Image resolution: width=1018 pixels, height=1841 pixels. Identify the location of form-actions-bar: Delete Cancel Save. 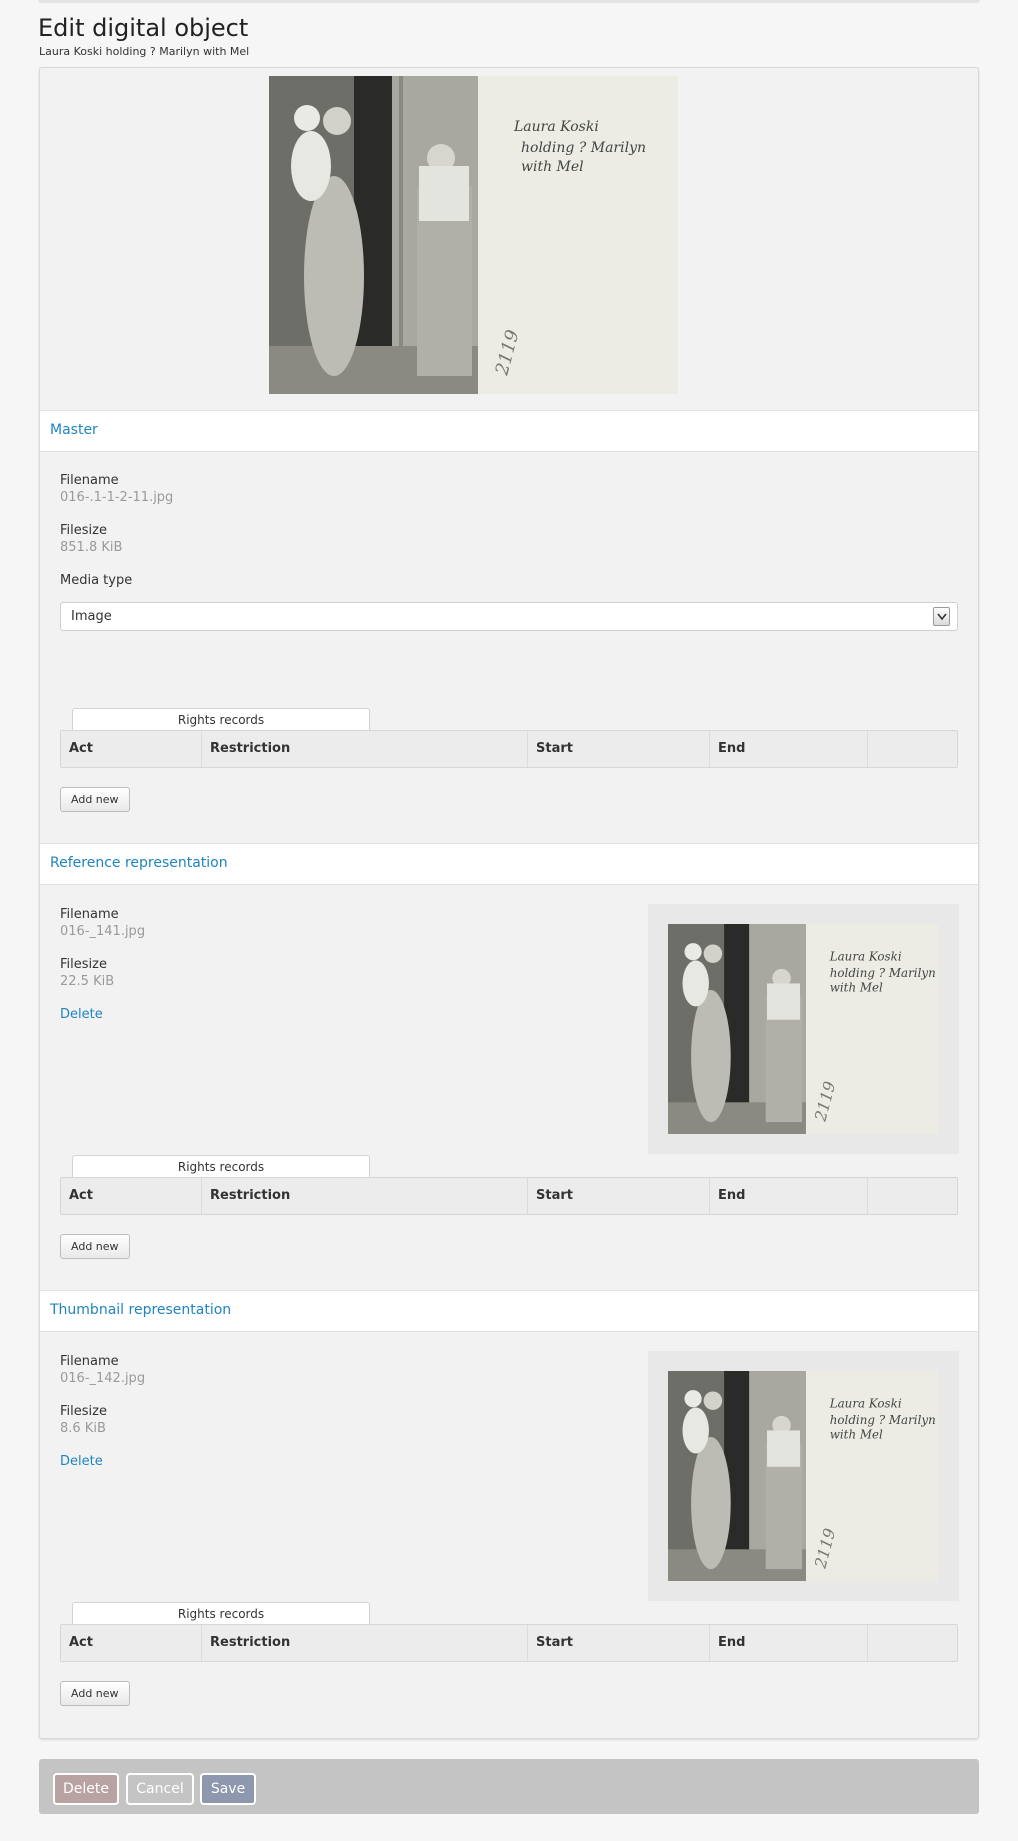
(509, 1786).